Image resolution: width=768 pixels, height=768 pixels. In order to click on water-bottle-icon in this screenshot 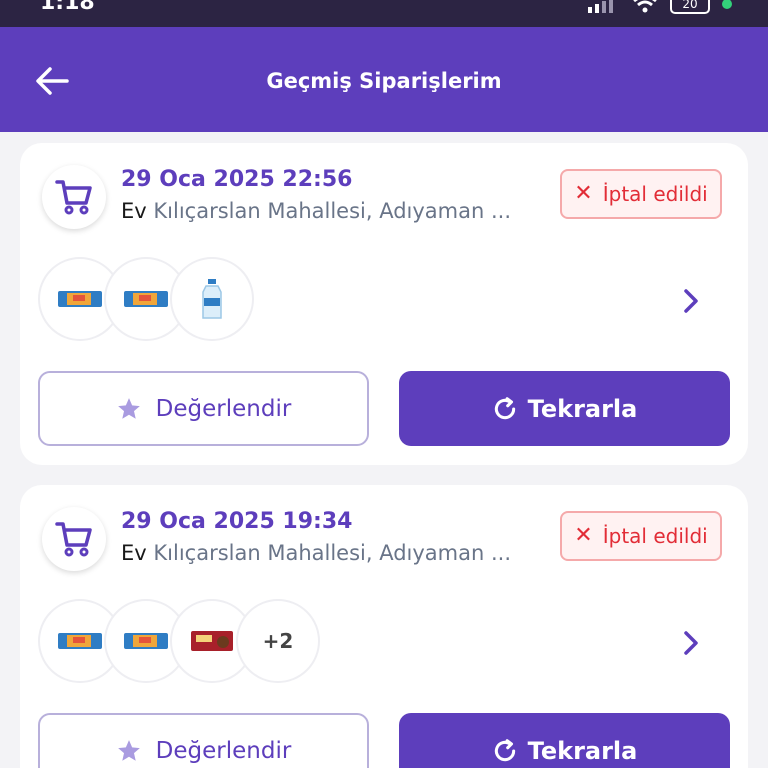, I will do `click(212, 299)`.